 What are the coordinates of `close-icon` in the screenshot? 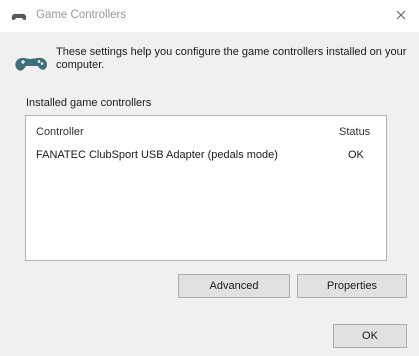 It's located at (401, 15).